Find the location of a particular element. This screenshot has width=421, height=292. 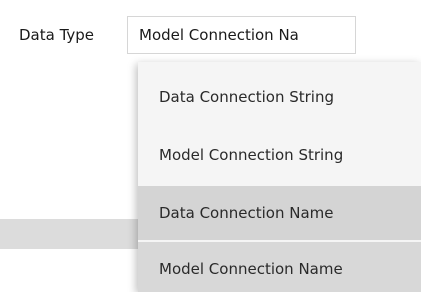

data-type-combobox-value: Model Connection Na is located at coordinates (219, 35).